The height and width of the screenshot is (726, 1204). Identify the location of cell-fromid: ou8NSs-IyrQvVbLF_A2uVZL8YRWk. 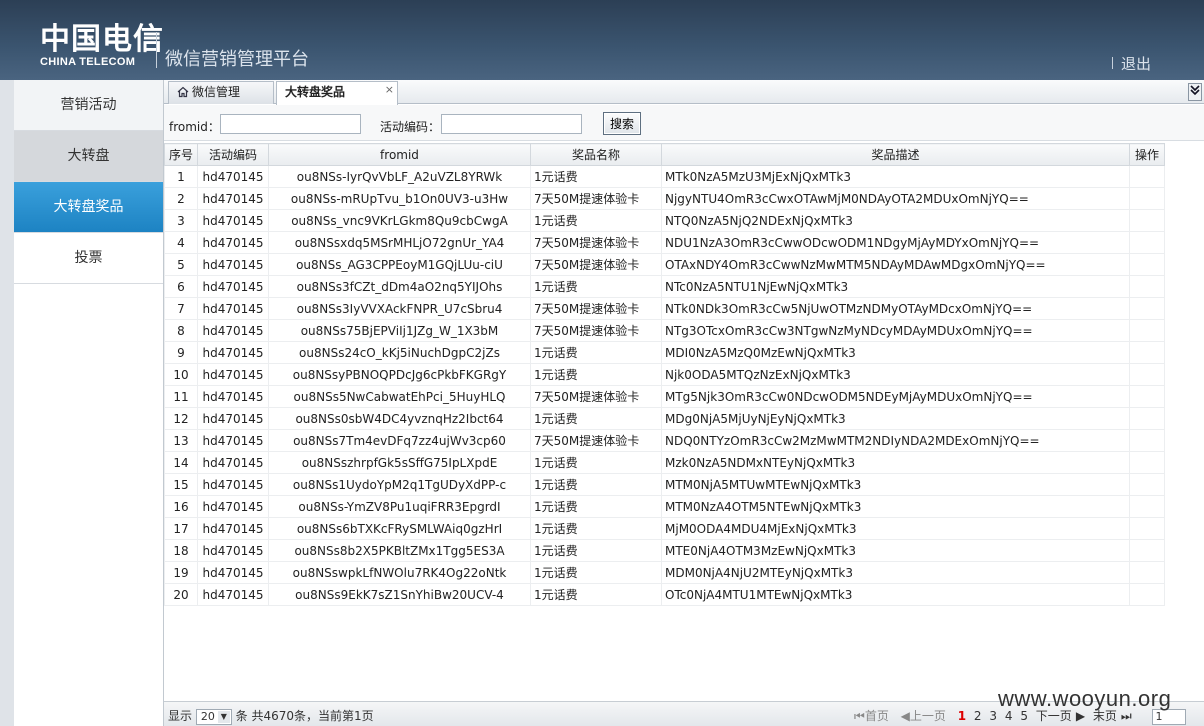
(399, 176).